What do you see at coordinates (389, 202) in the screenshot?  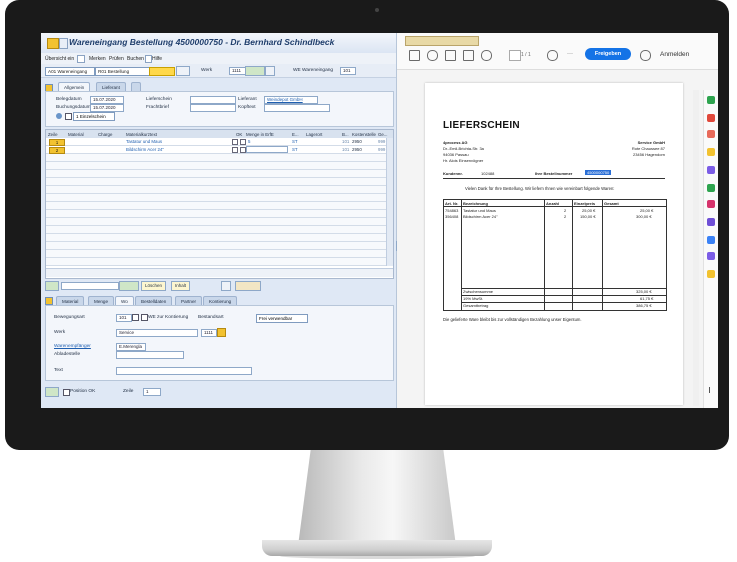 I see `vertical-scrollbar` at bounding box center [389, 202].